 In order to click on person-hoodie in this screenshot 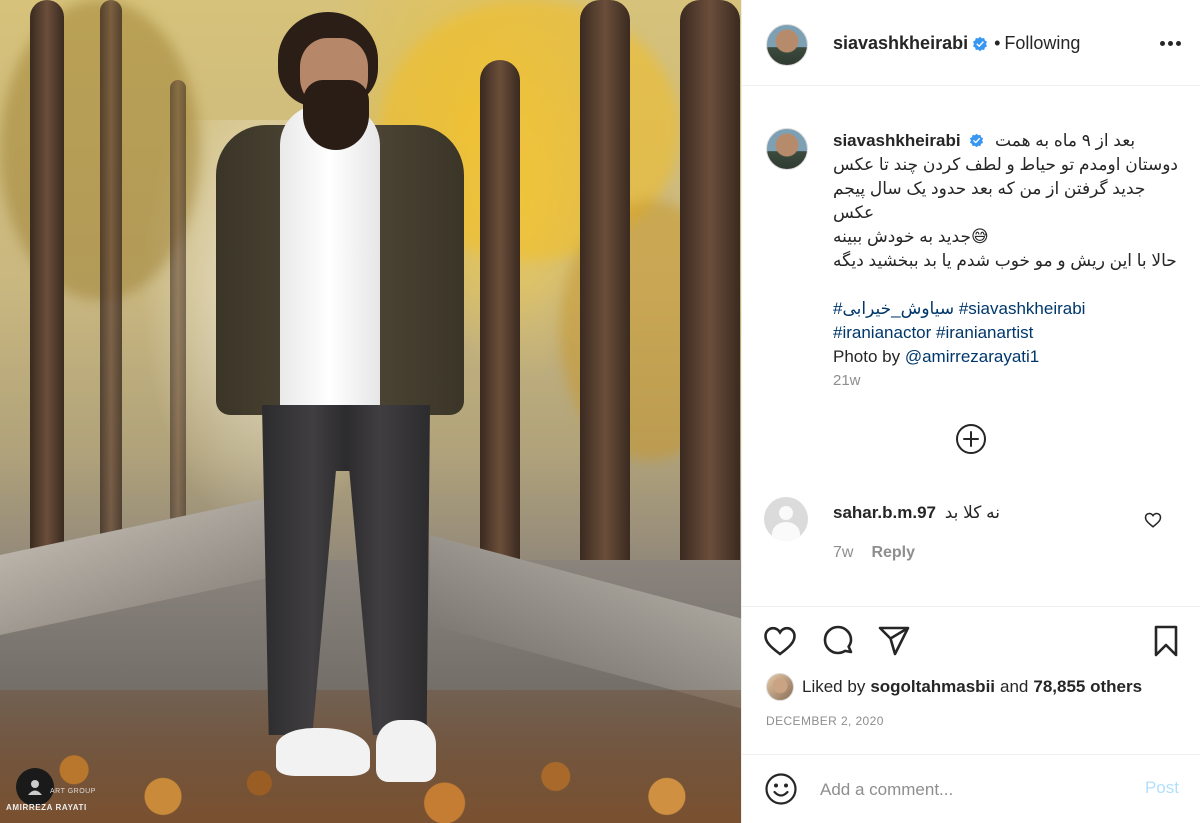, I will do `click(330, 260)`.